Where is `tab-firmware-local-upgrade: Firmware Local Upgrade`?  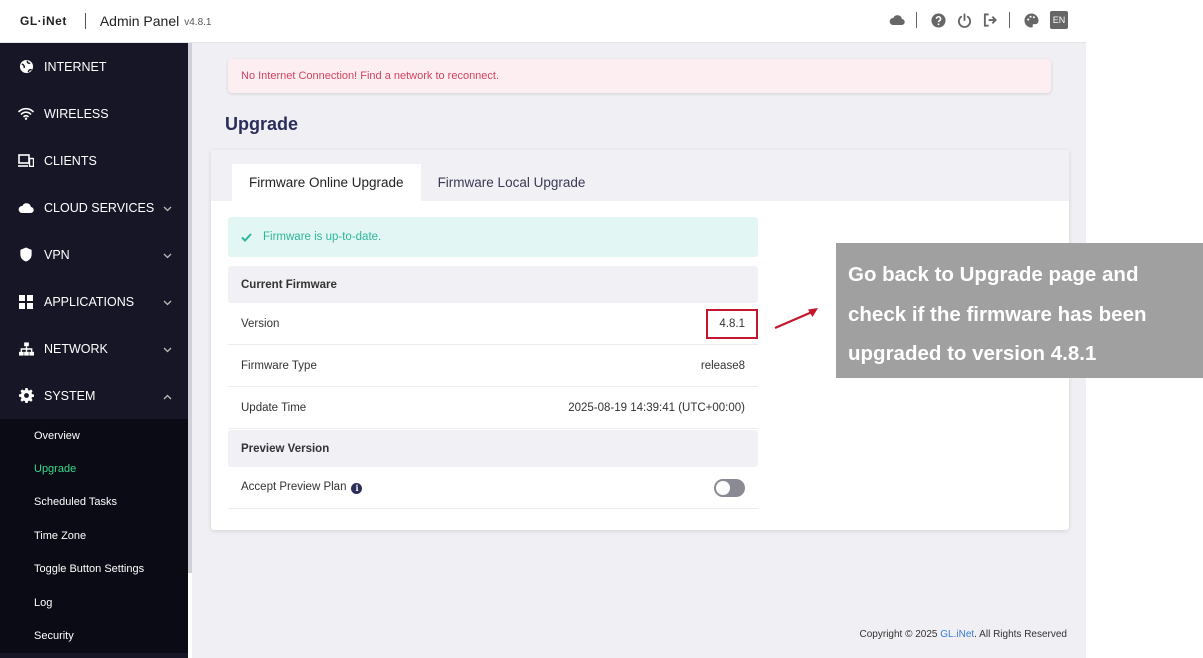
tab-firmware-local-upgrade: Firmware Local Upgrade is located at coordinates (512, 182).